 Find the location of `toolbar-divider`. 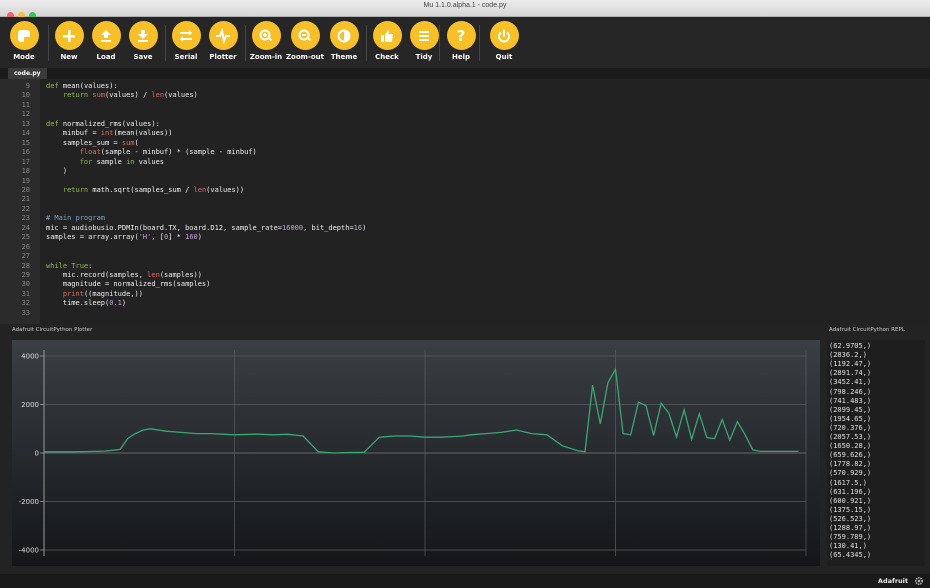

toolbar-divider is located at coordinates (439, 43).